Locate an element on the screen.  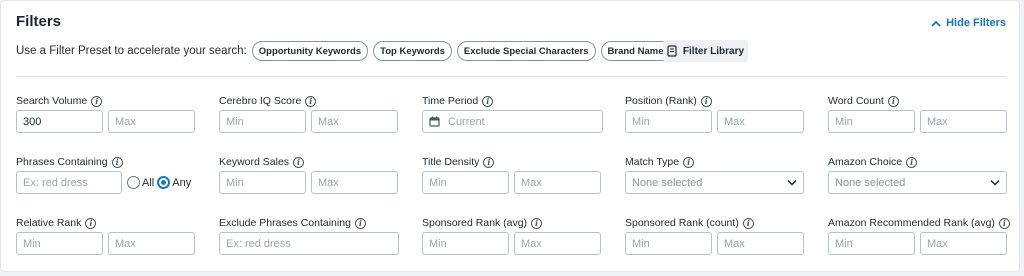
cerebro-iq-max-input: Max is located at coordinates (354, 121).